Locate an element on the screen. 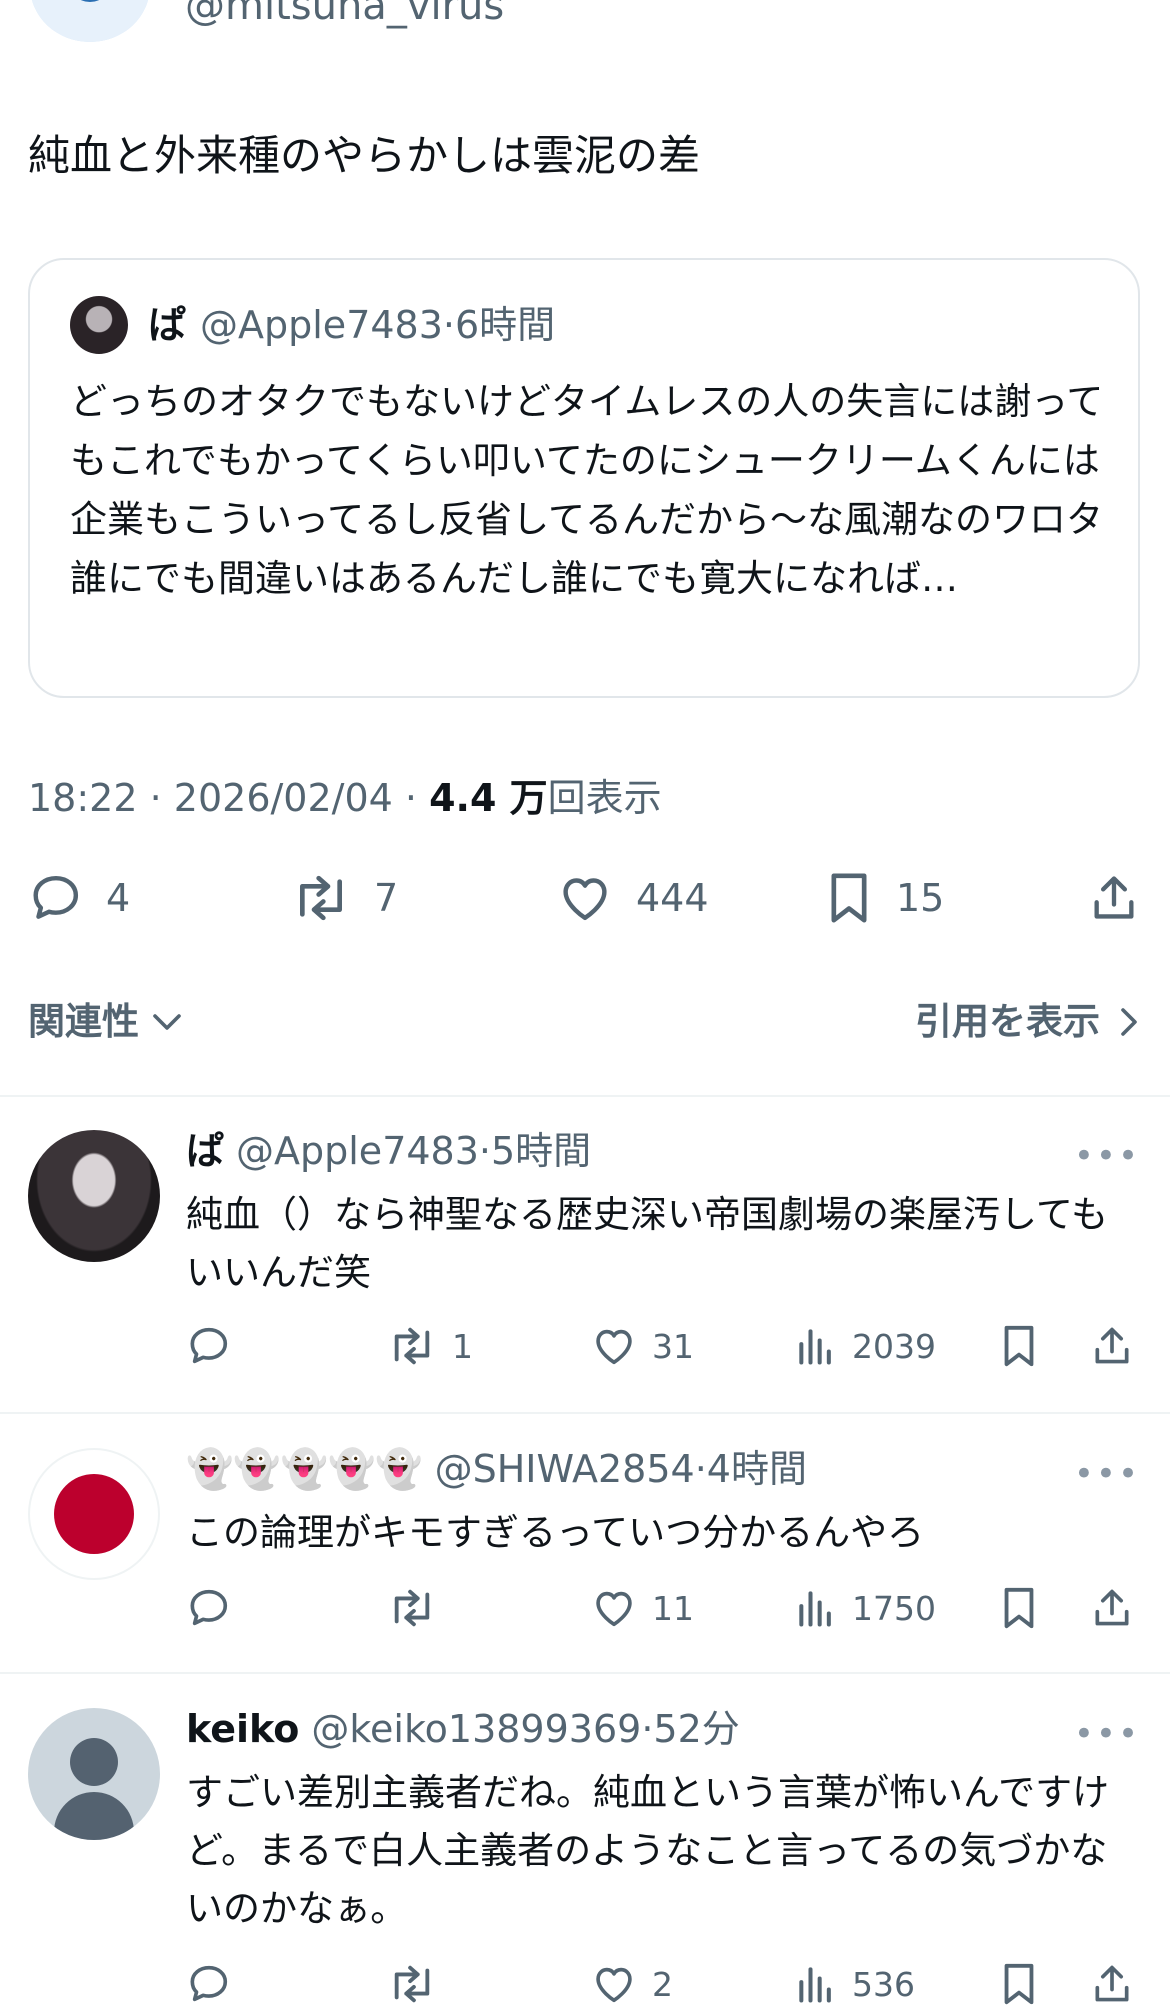 The height and width of the screenshot is (2008, 1170). reply-time: 52分 is located at coordinates (696, 1729).